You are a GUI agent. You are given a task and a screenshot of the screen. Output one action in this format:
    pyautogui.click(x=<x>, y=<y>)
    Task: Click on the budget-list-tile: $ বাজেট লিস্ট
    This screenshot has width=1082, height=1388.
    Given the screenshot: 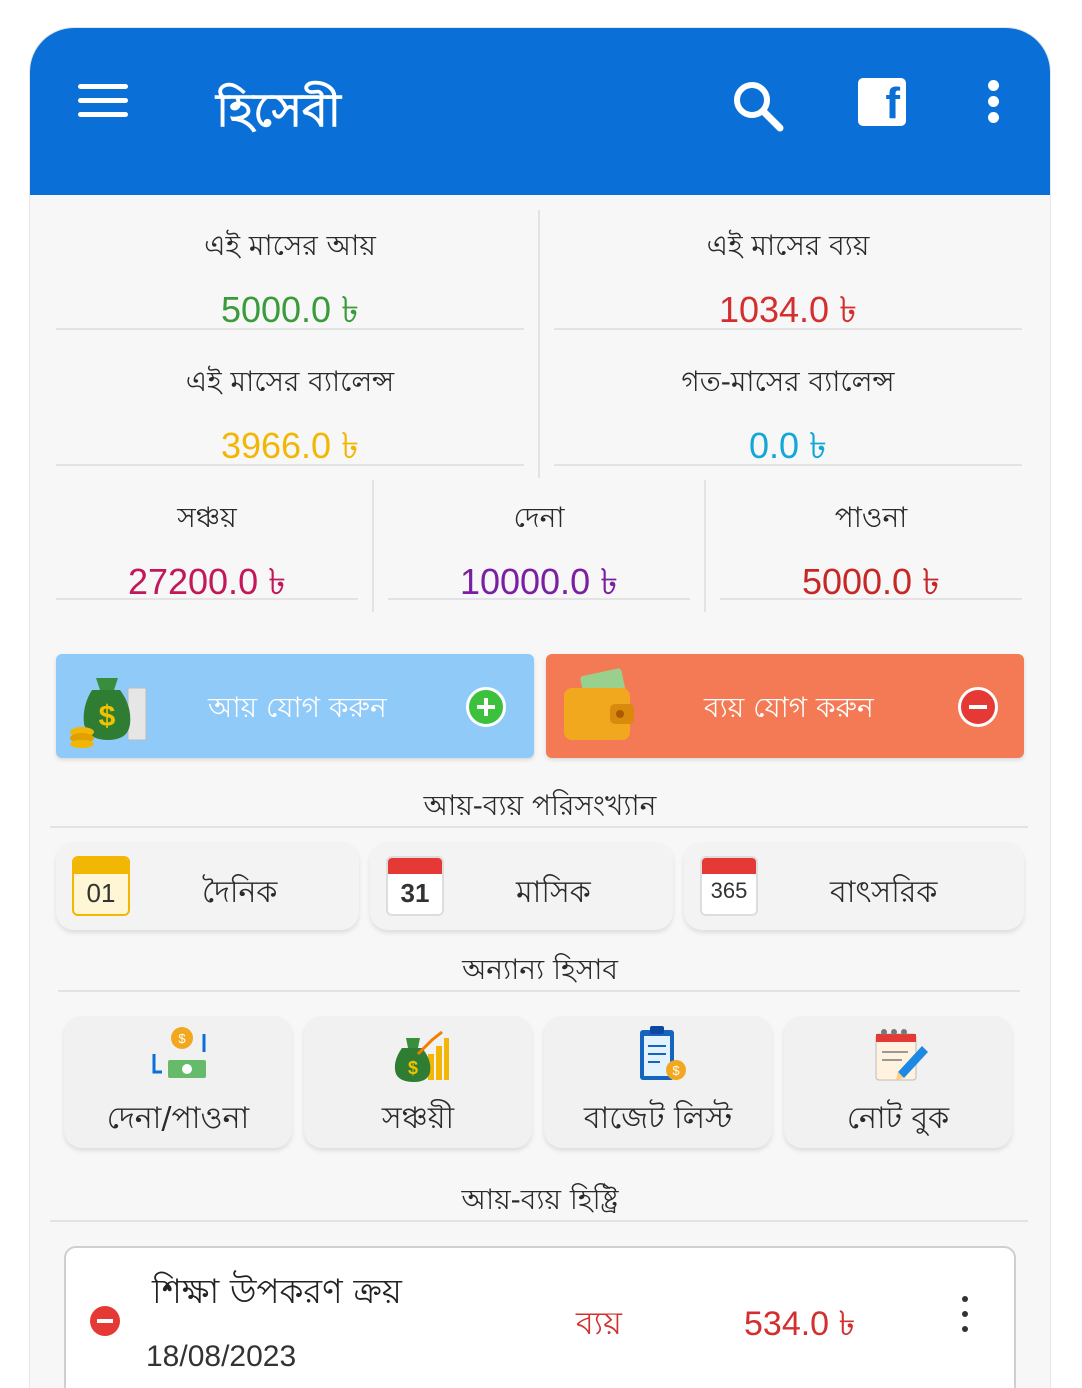 What is the action you would take?
    pyautogui.click(x=658, y=1082)
    